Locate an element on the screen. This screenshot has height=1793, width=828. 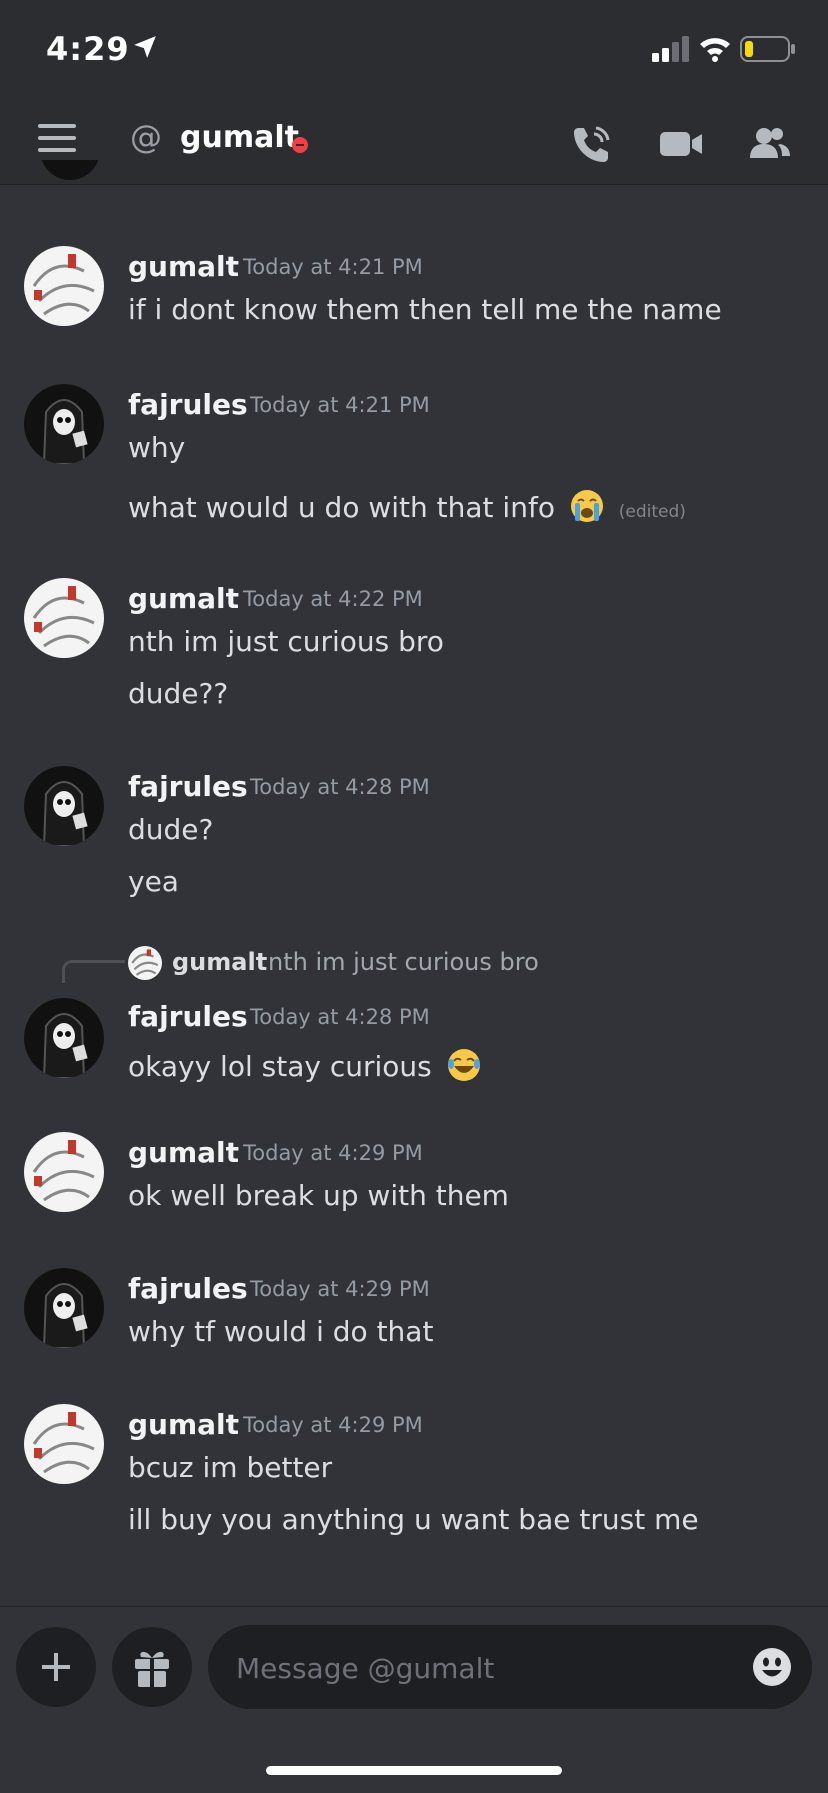
plus-icon-bar is located at coordinates (56, 1667).